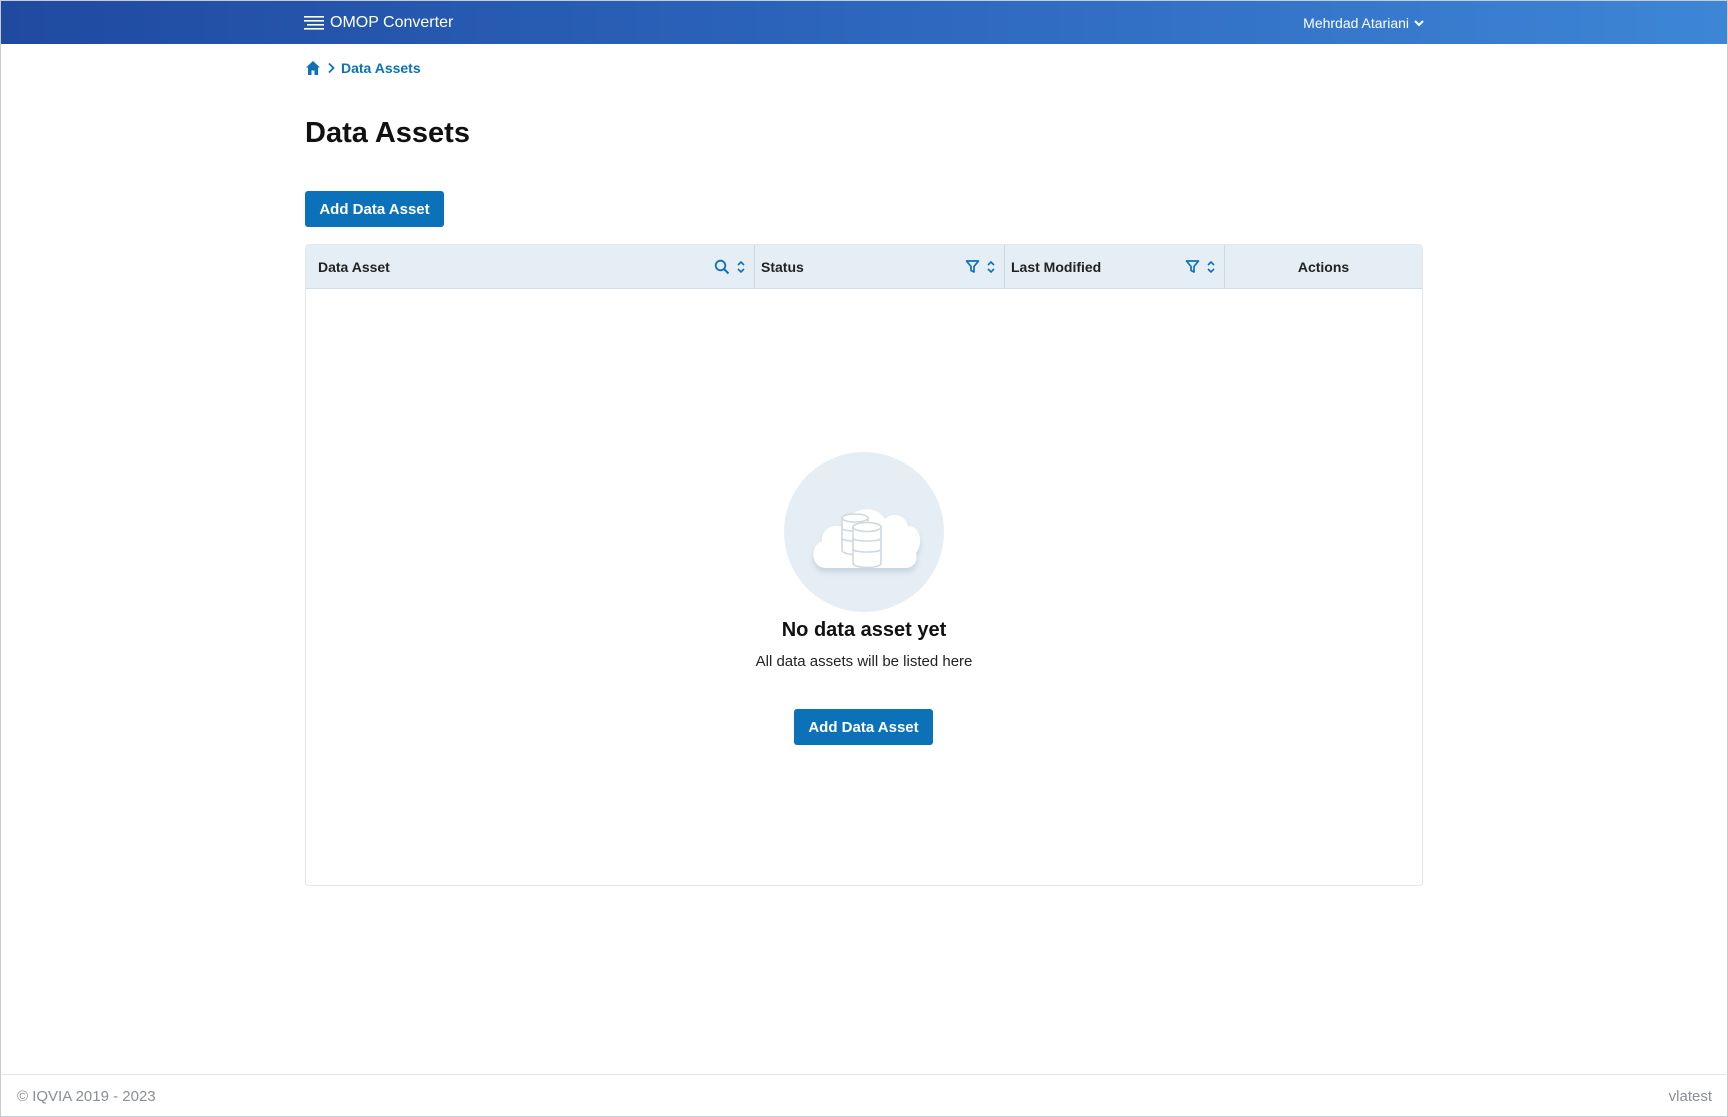  I want to click on cloud-database-icon, so click(867, 539).